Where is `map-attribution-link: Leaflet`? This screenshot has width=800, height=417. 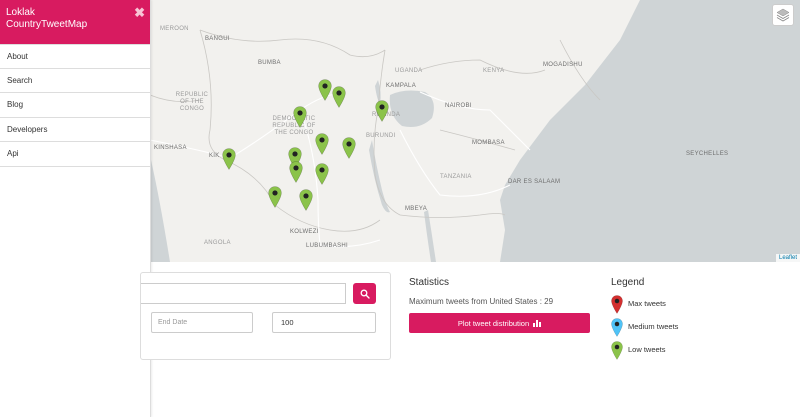 map-attribution-link: Leaflet is located at coordinates (787, 258).